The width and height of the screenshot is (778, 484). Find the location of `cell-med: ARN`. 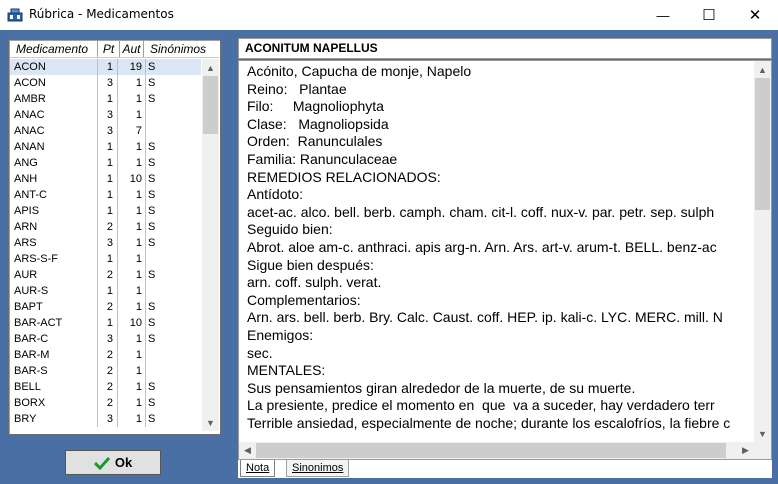

cell-med: ARN is located at coordinates (54, 227).